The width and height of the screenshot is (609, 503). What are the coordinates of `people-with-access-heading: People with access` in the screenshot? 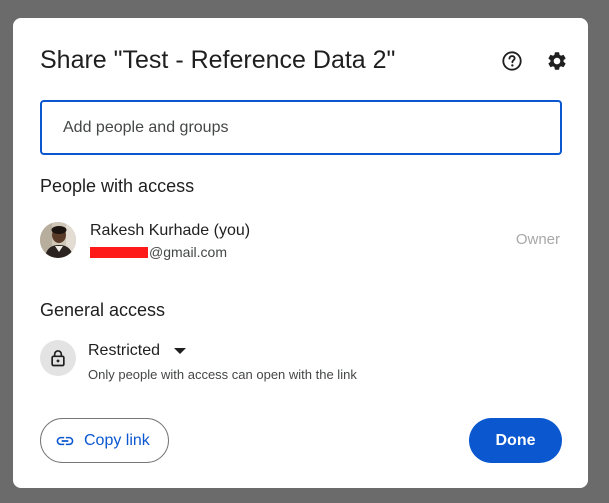 It's located at (117, 186).